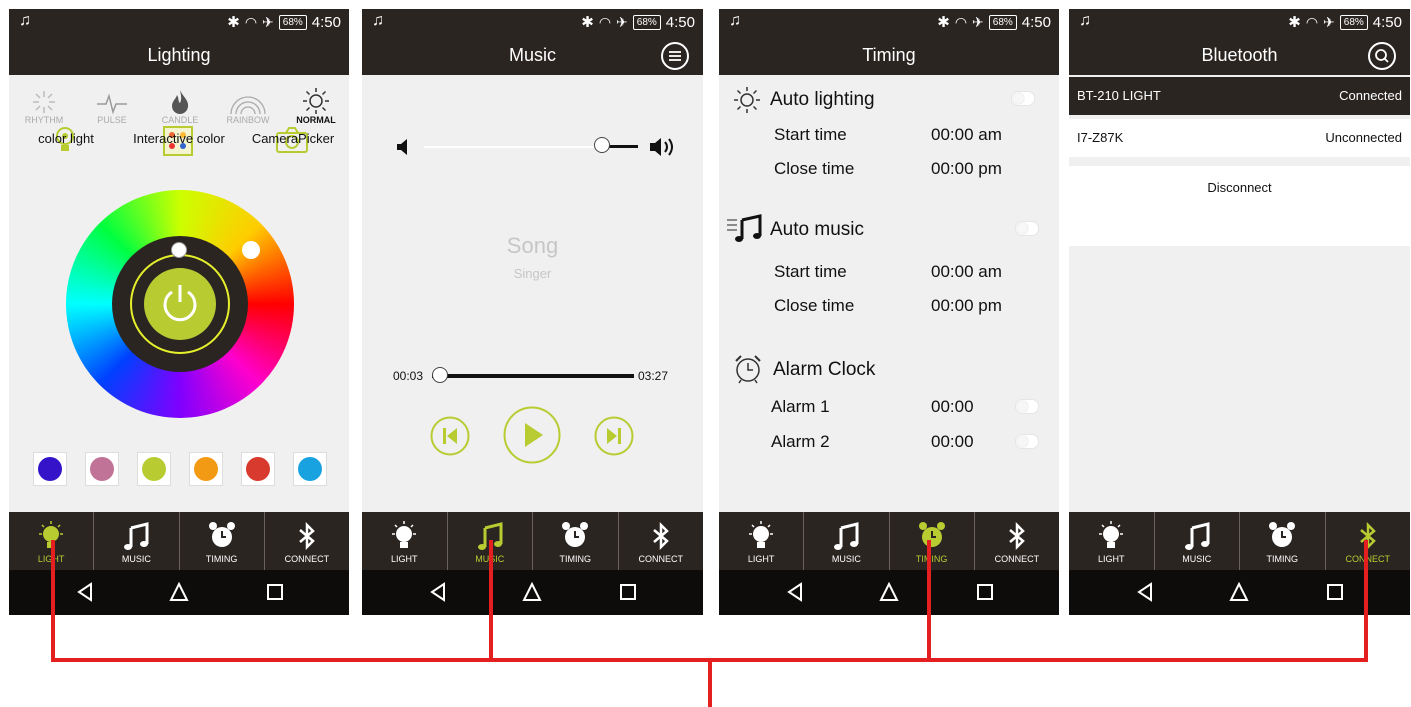 The image size is (1411, 707). I want to click on power-button, so click(180, 304).